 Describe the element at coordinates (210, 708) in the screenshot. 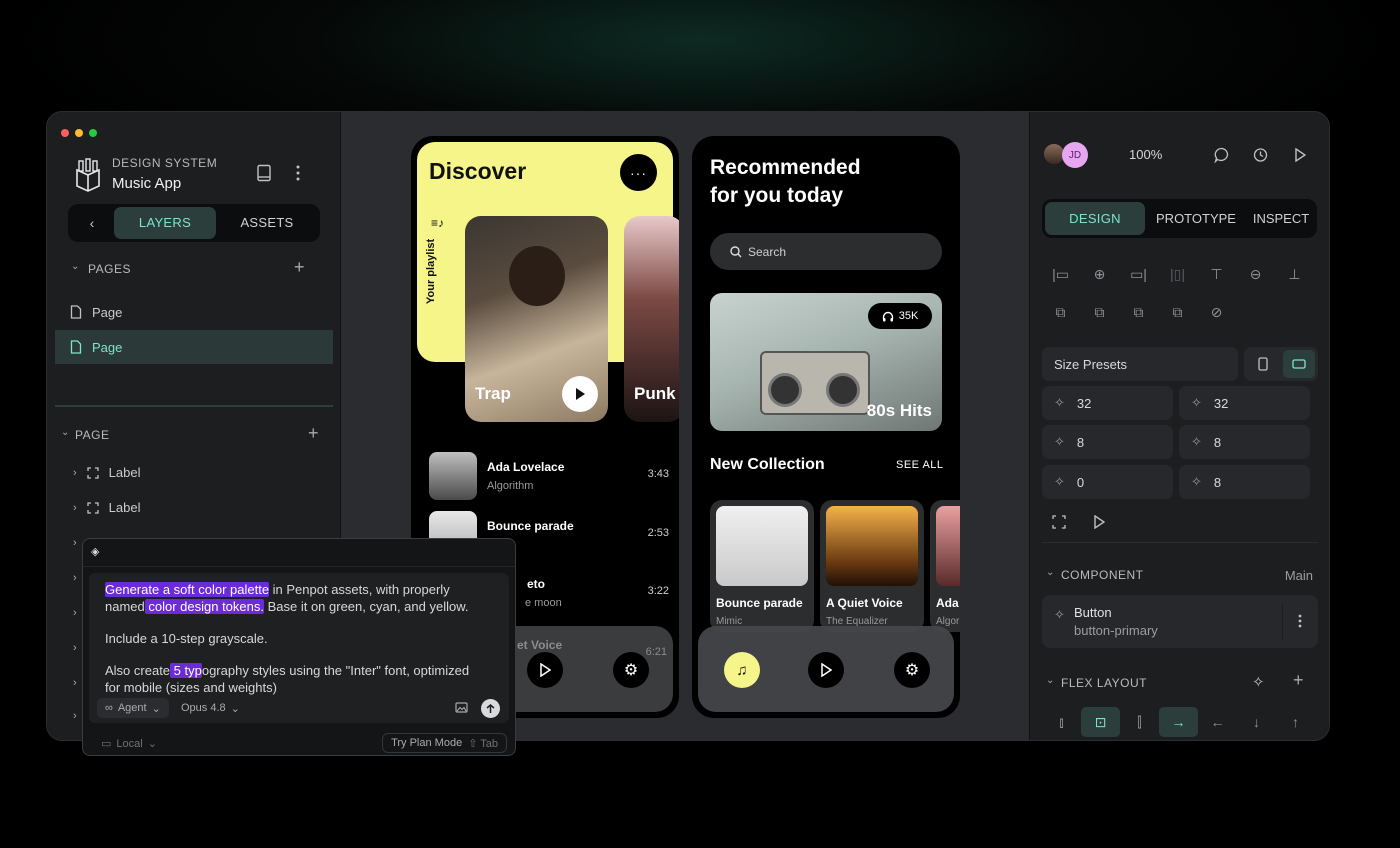

I see `model-dropdown: Opus 4.8 ⌄` at that location.